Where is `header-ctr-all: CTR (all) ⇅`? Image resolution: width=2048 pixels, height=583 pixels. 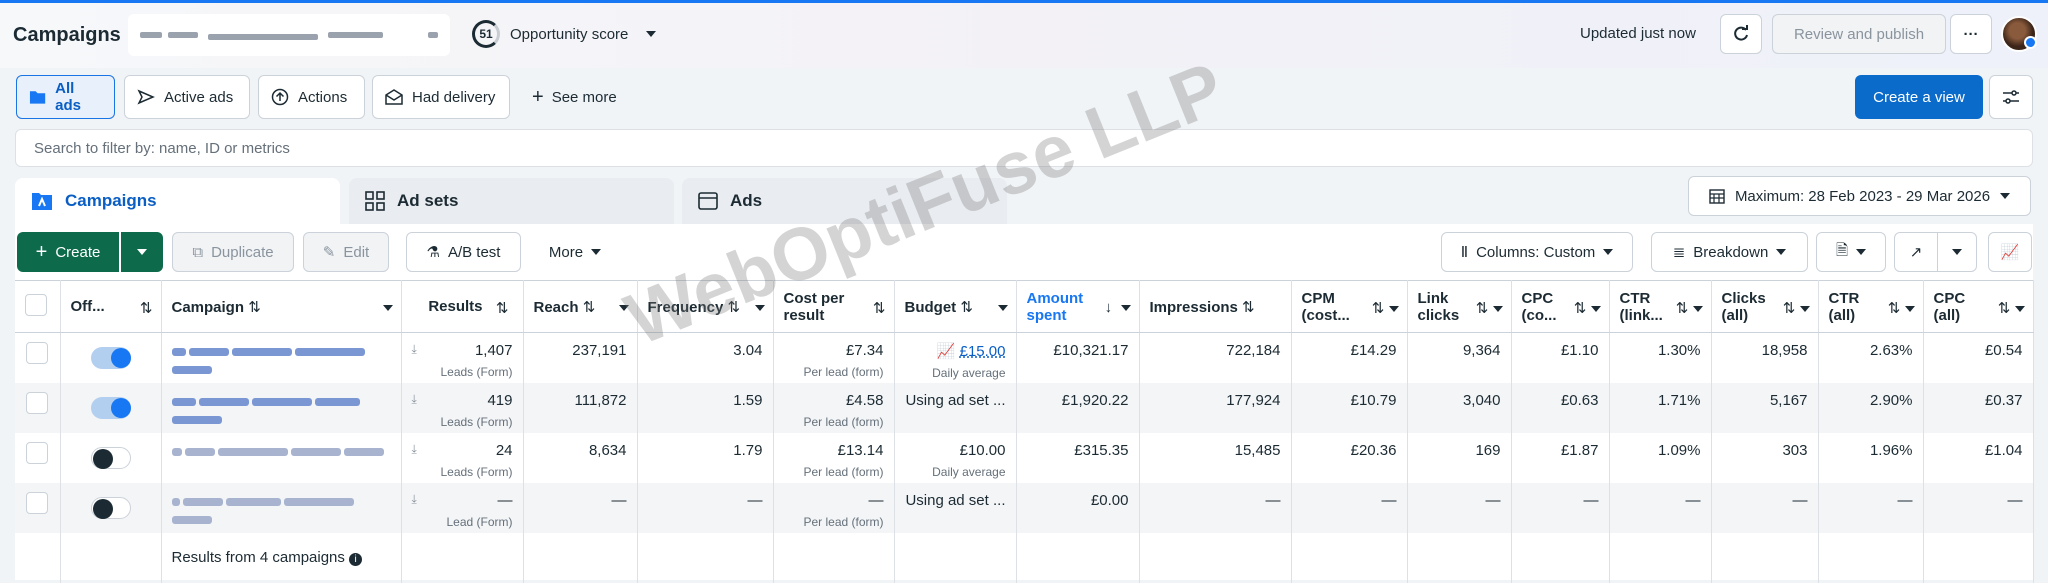
header-ctr-all: CTR (all) ⇅ is located at coordinates (1871, 306).